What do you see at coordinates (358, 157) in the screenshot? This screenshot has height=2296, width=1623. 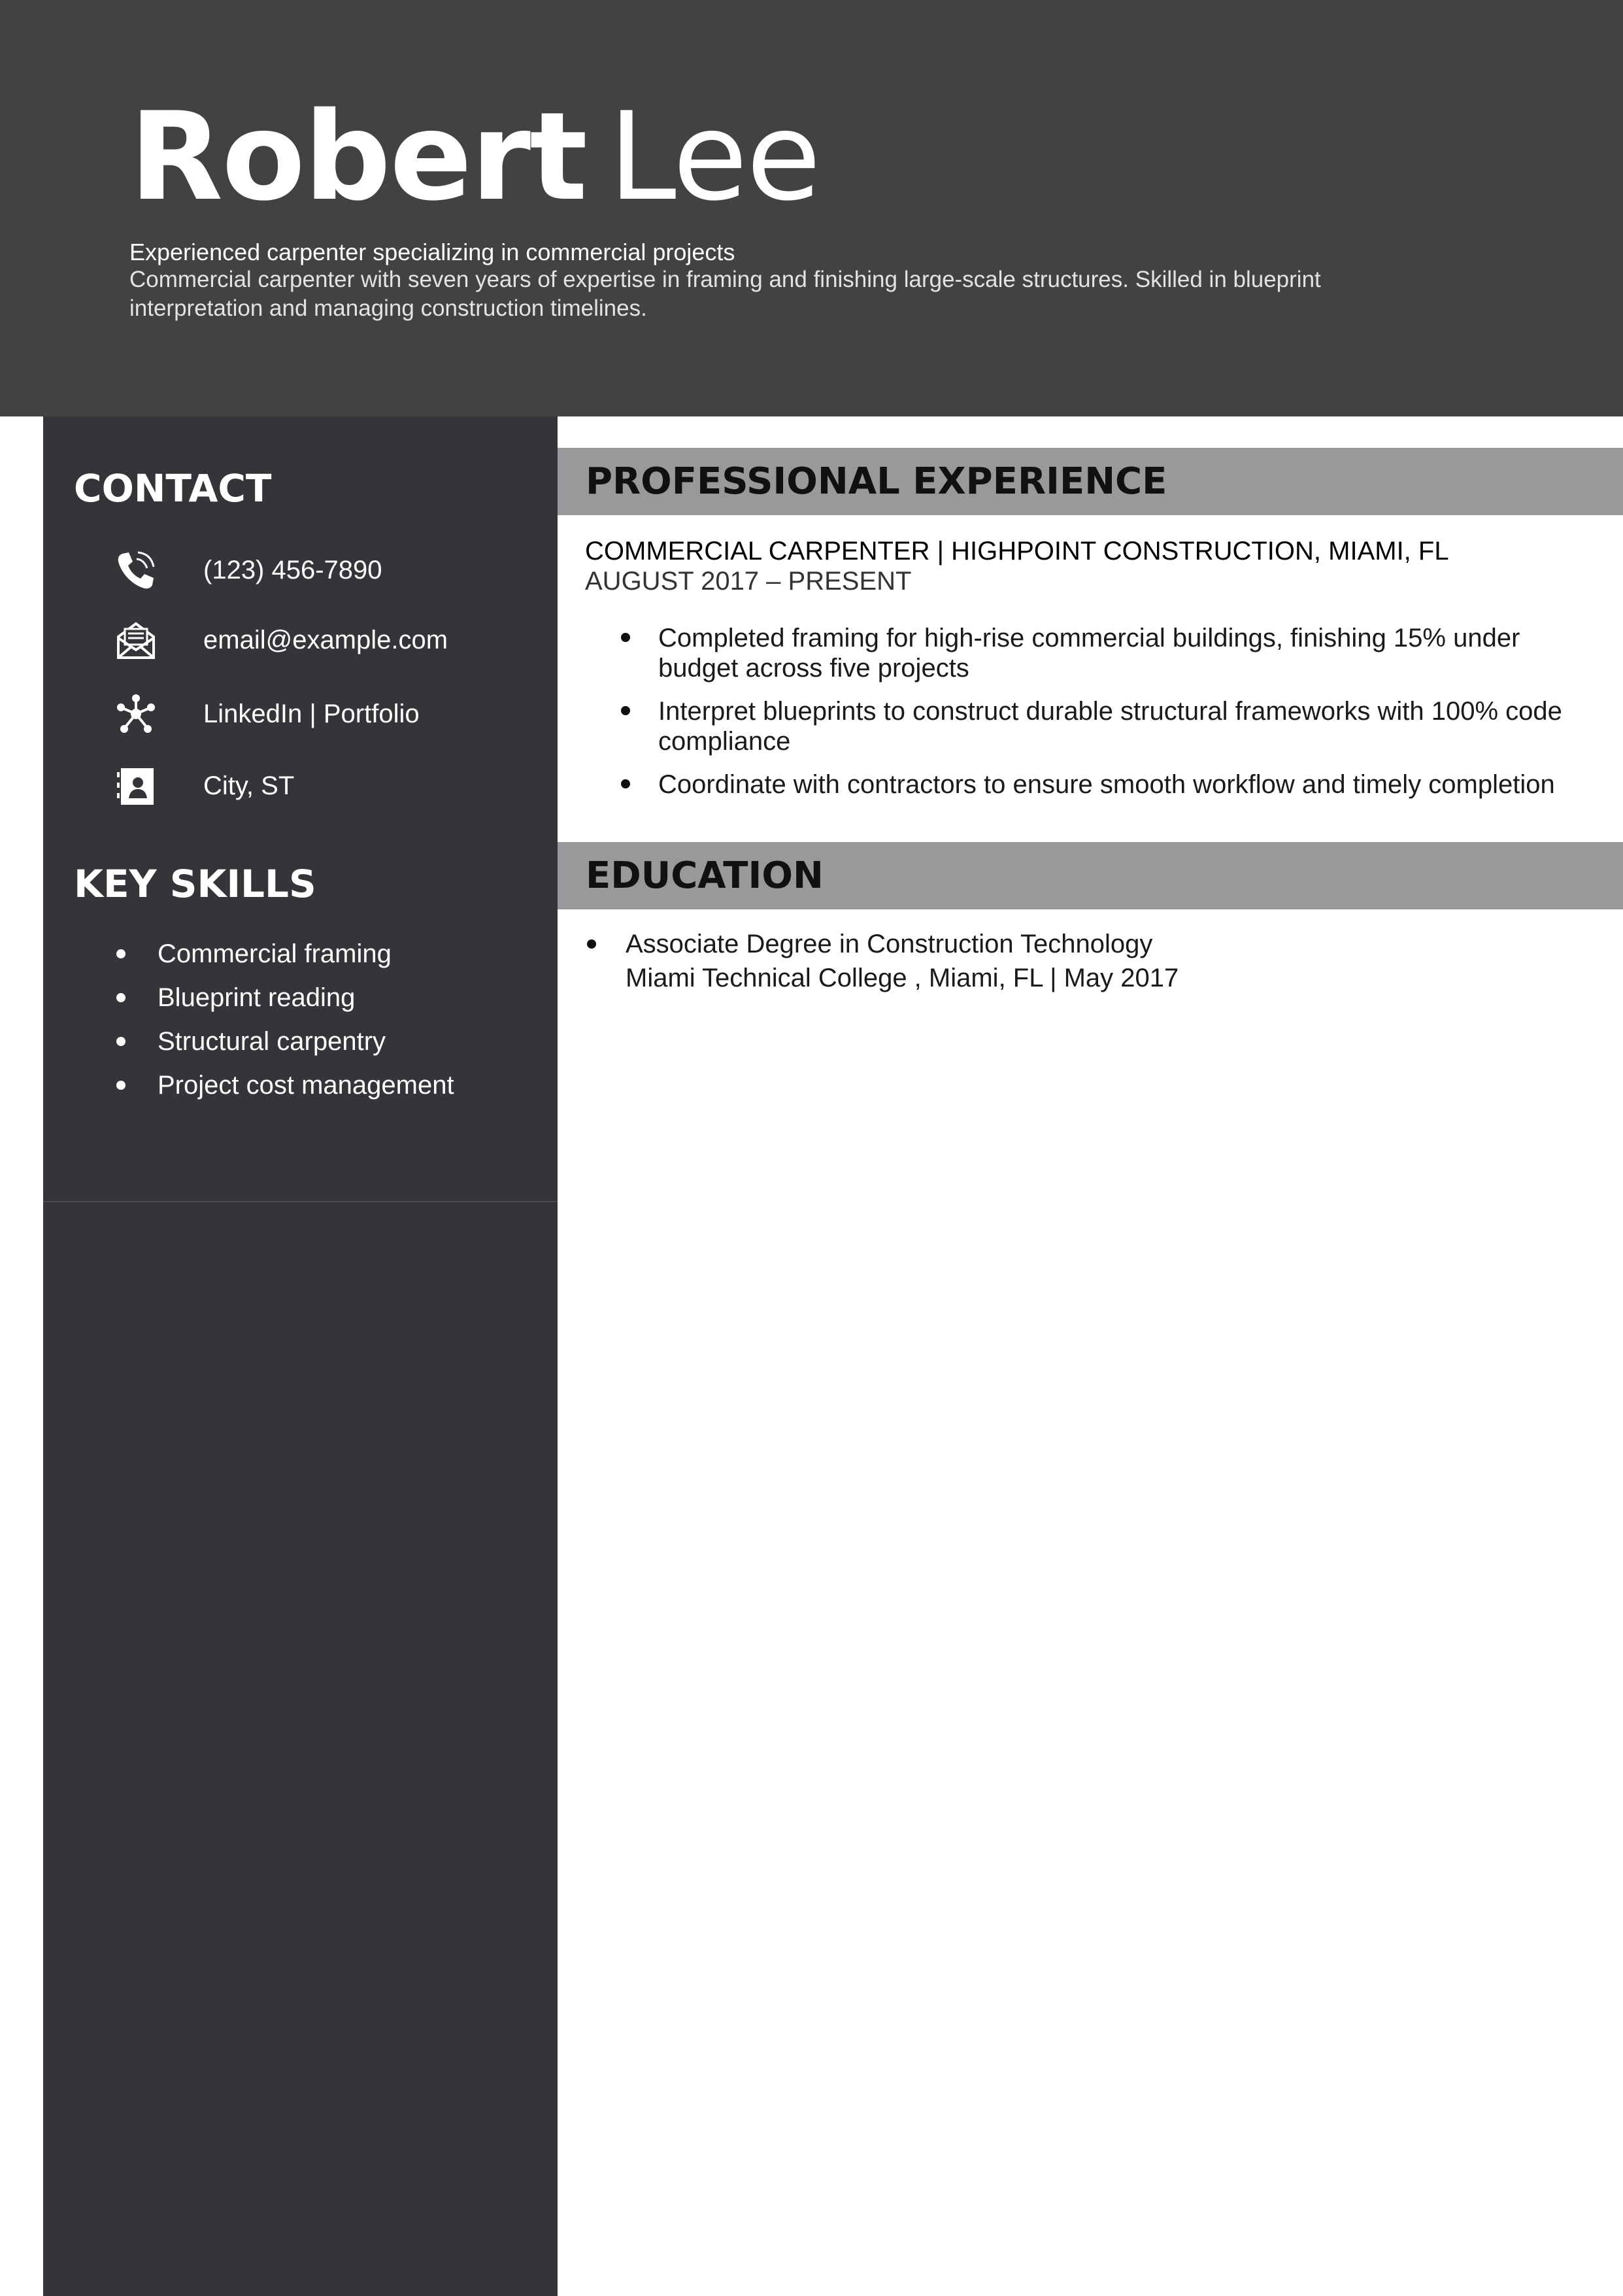 I see `first-name: Robert` at bounding box center [358, 157].